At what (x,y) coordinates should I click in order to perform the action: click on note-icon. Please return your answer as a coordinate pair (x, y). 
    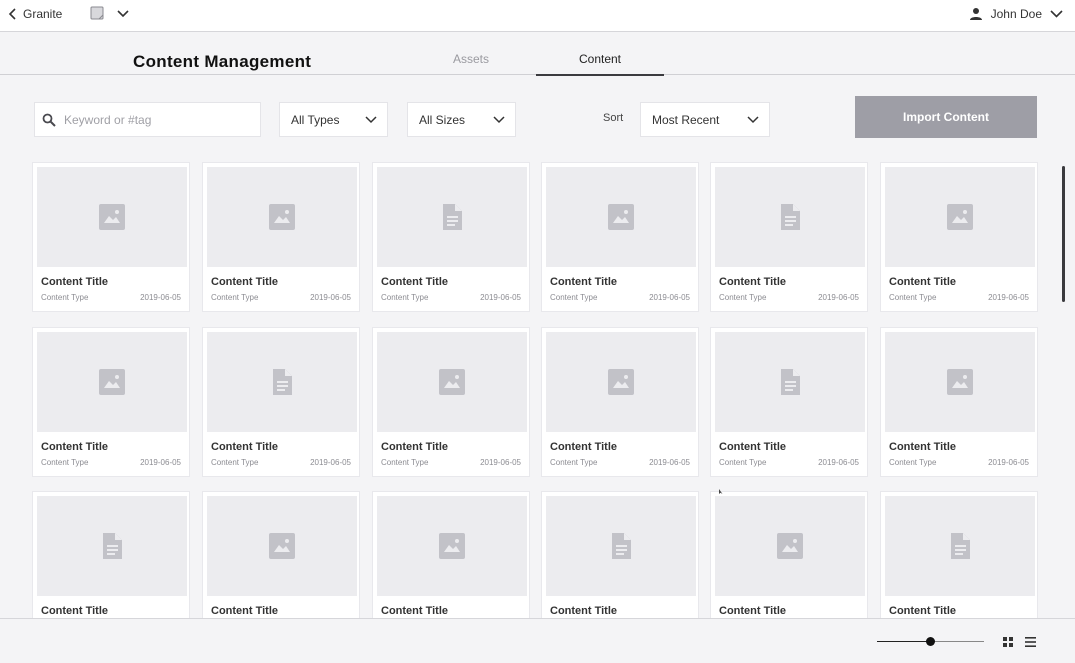
    Looking at the image, I should click on (97, 13).